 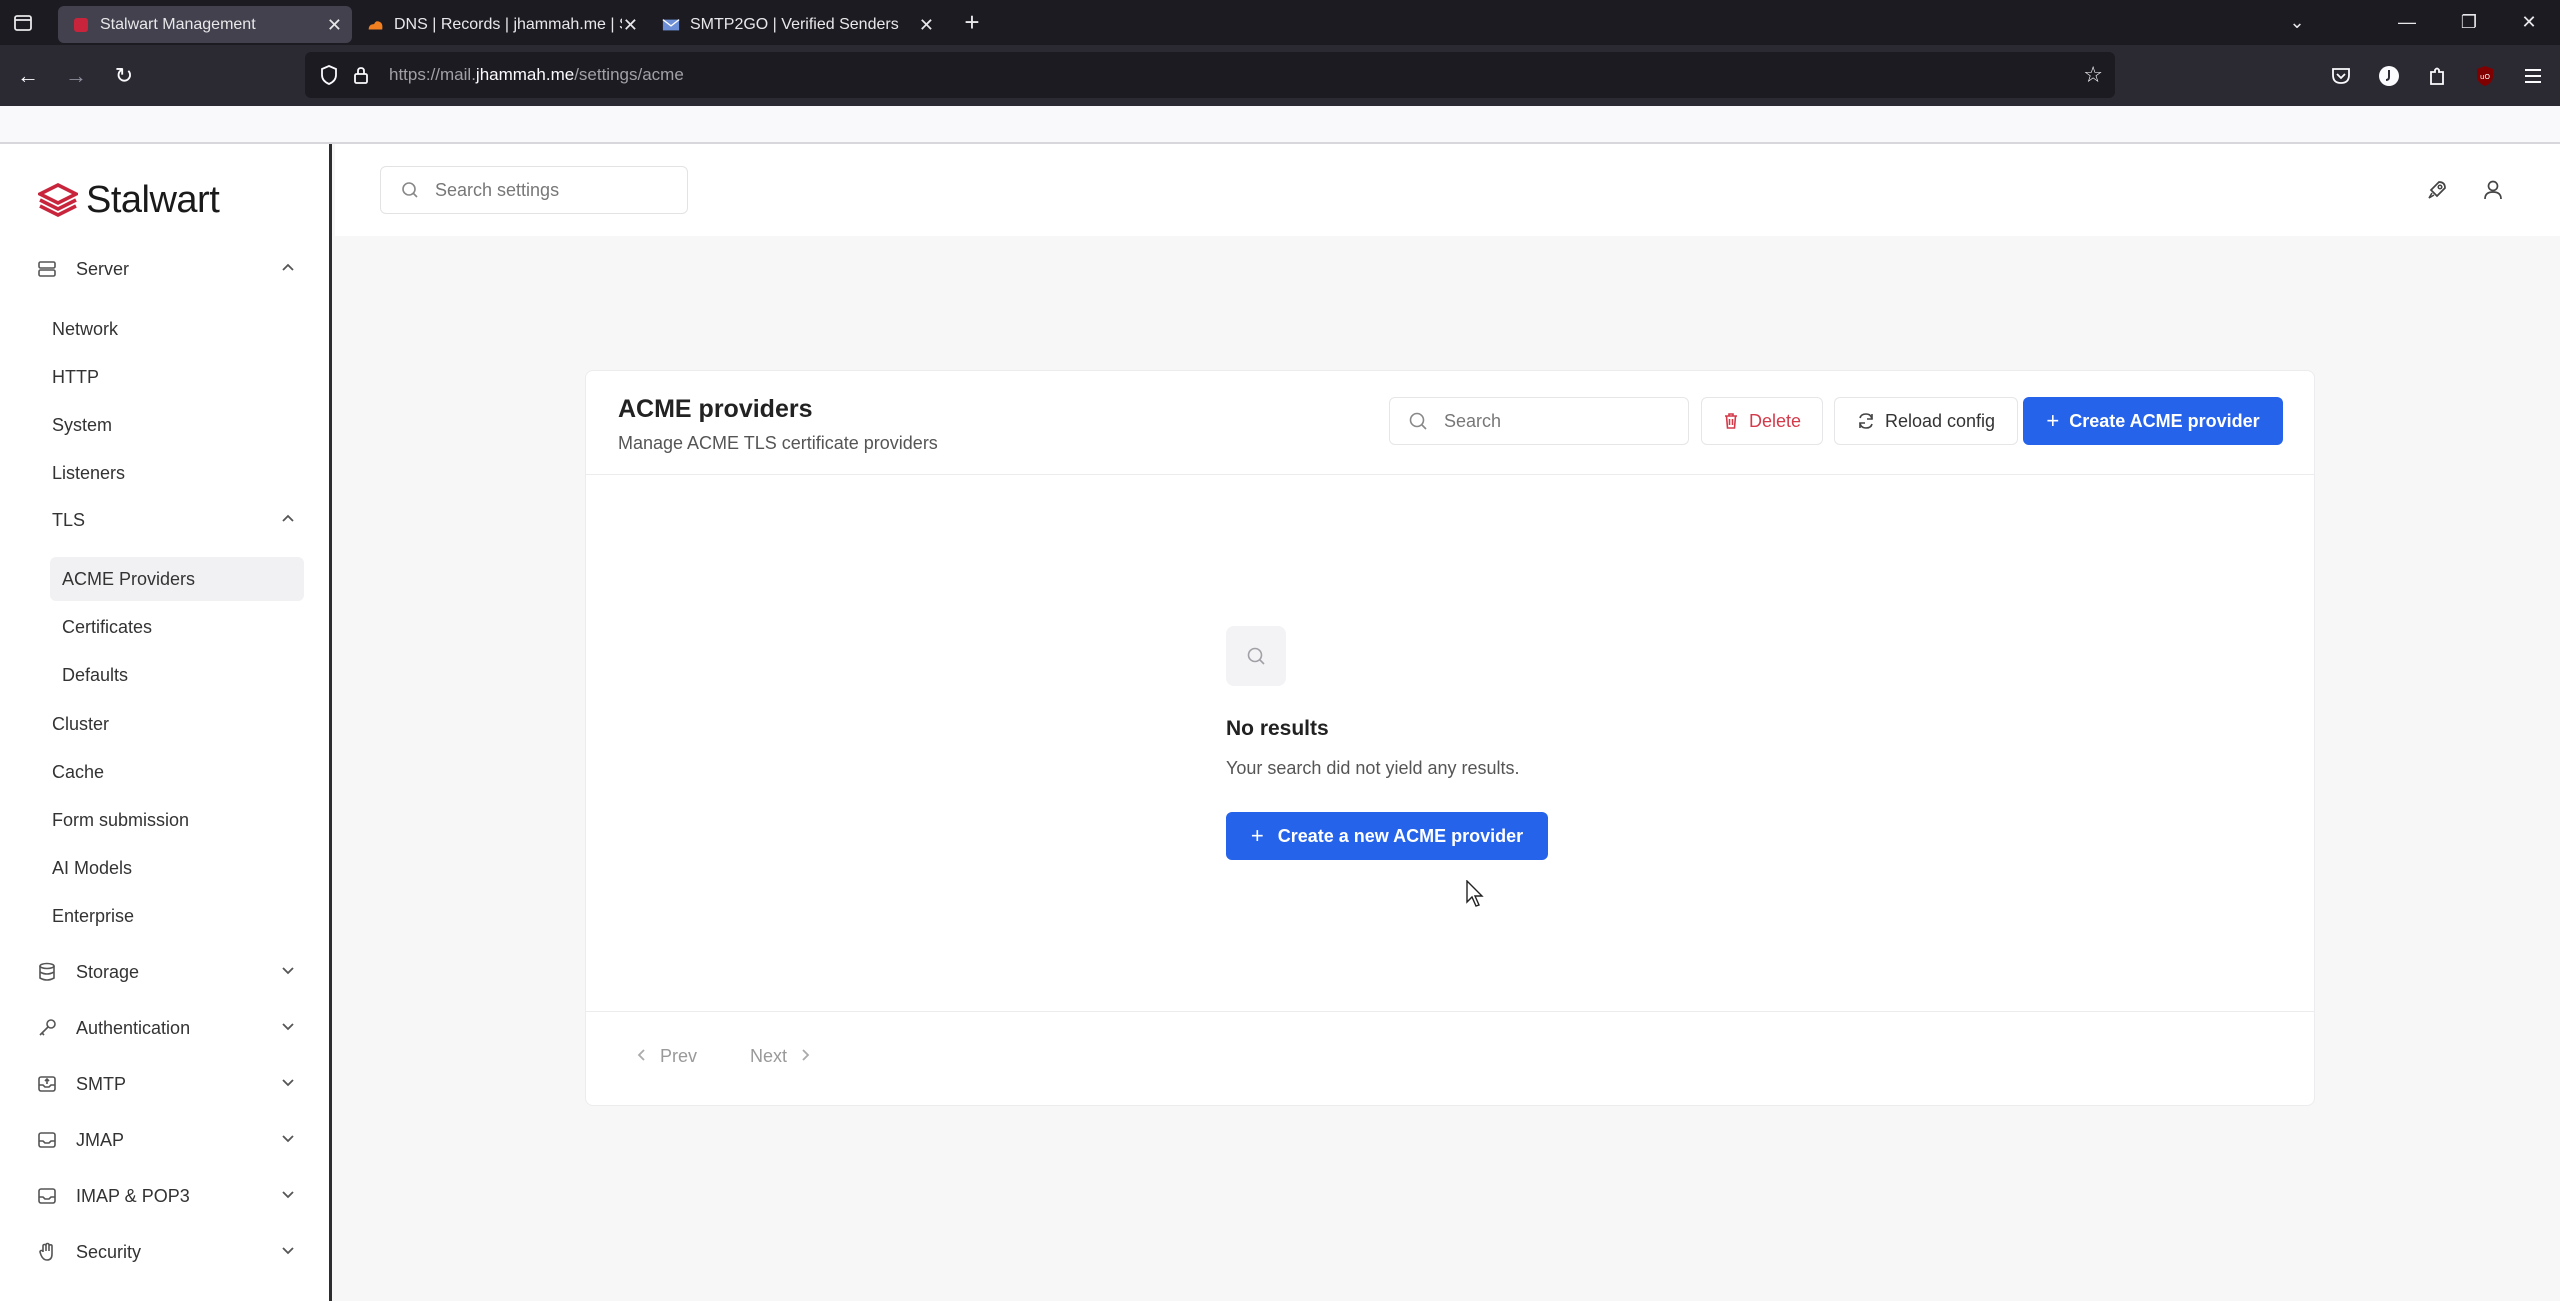 What do you see at coordinates (780, 1056) in the screenshot?
I see `next-button: Next` at bounding box center [780, 1056].